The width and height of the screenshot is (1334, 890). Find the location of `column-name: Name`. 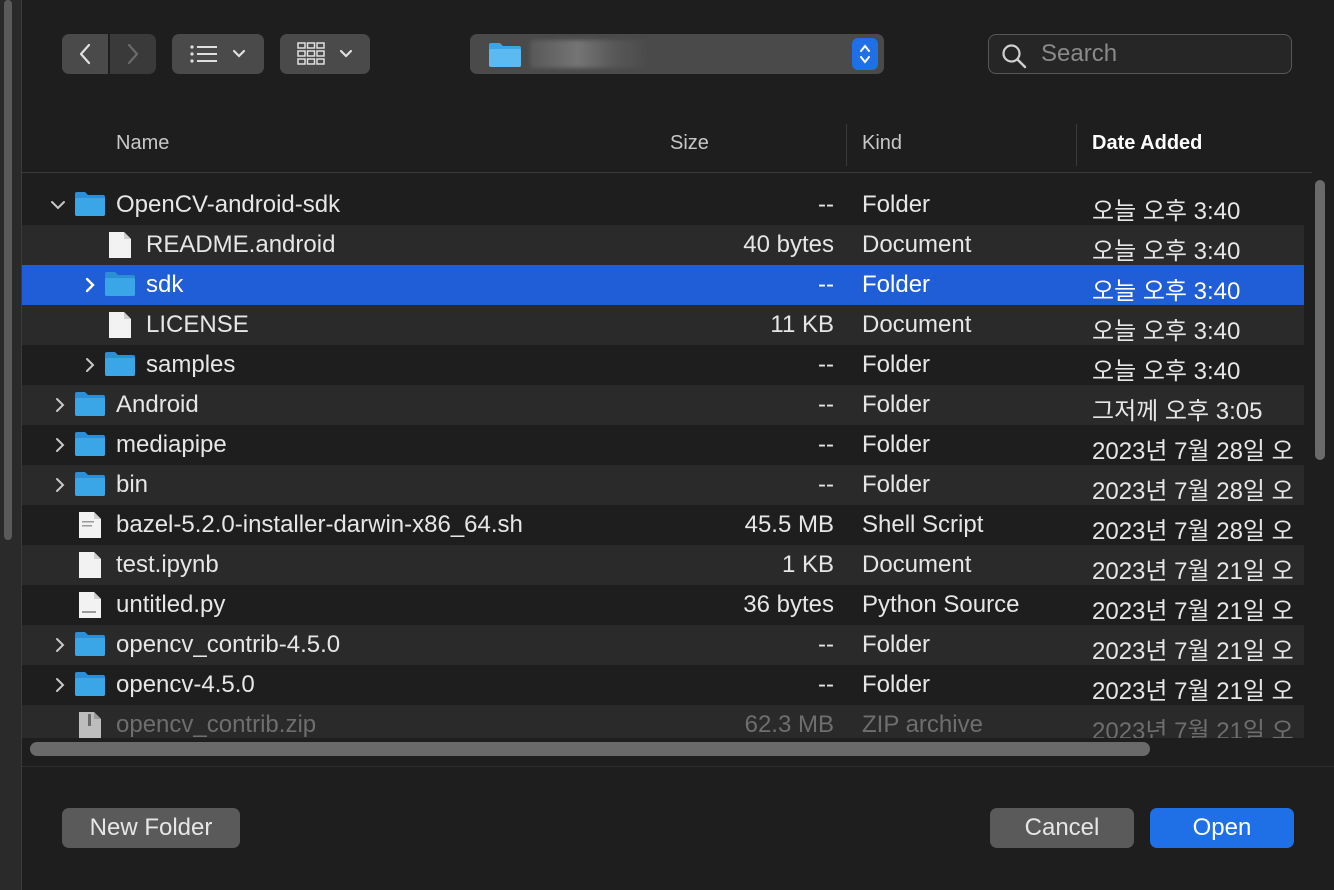

column-name: Name is located at coordinates (142, 143).